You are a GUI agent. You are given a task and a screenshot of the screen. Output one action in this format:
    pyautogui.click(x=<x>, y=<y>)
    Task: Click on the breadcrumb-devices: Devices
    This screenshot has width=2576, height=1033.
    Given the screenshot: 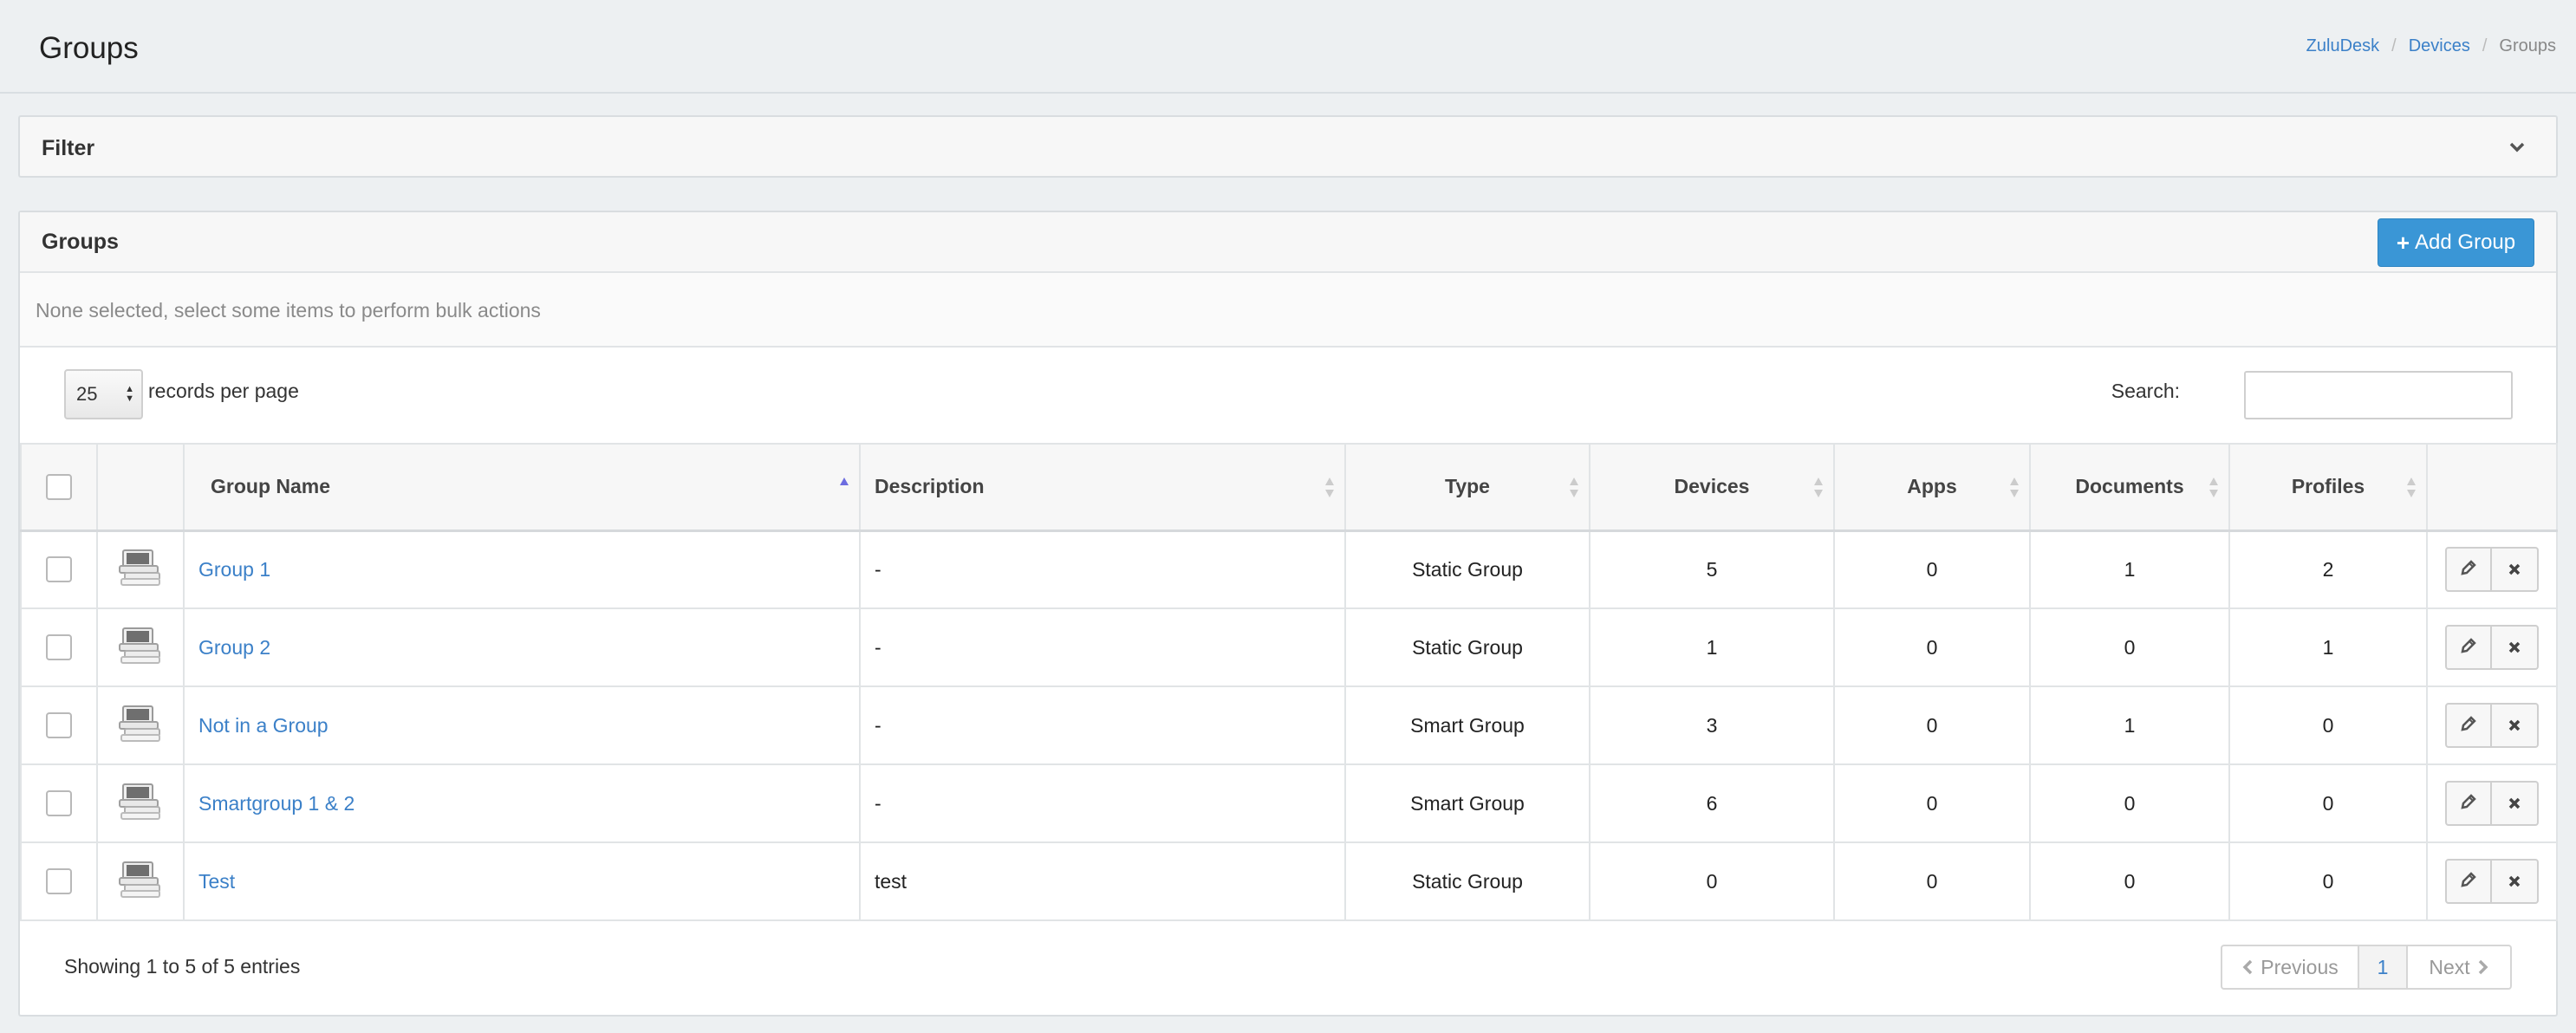 What is the action you would take?
    pyautogui.click(x=2439, y=46)
    